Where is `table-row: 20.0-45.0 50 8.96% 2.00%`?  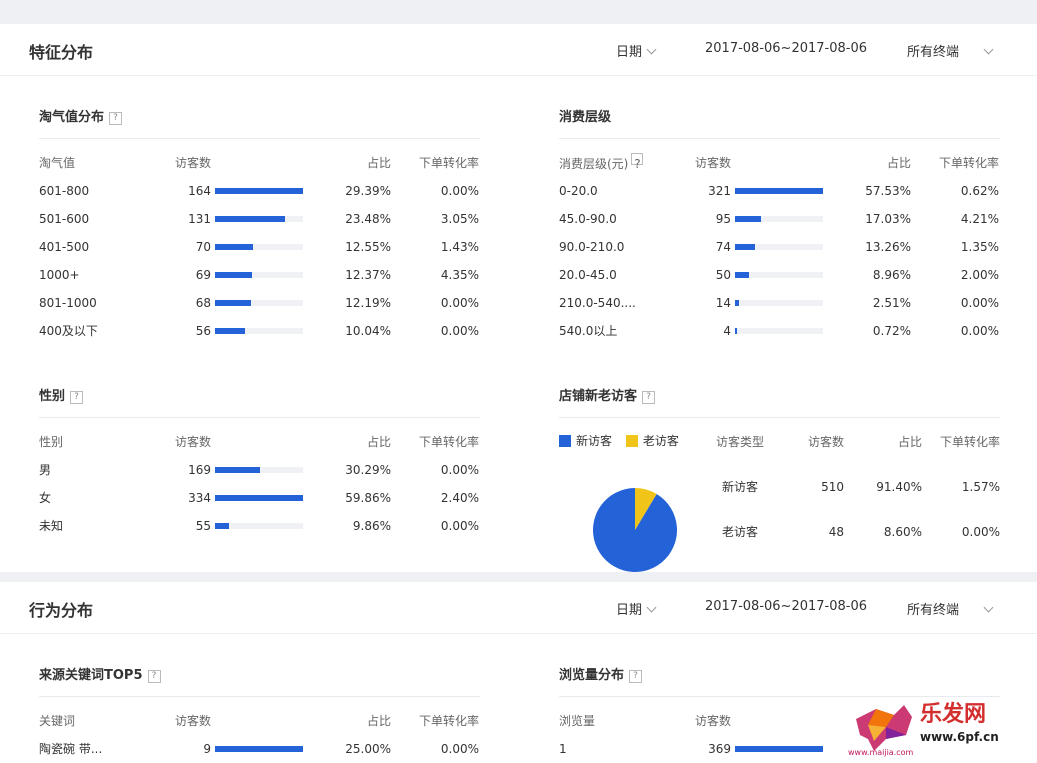
table-row: 20.0-45.0 50 8.96% 2.00% is located at coordinates (779, 275).